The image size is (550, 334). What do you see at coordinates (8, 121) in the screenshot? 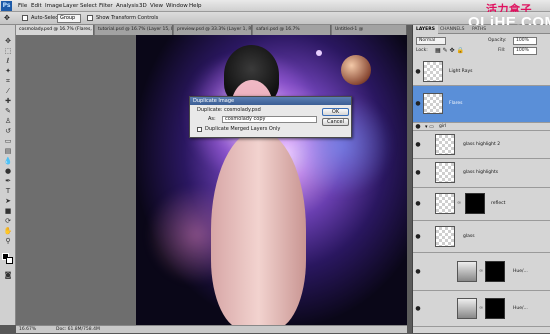
I see `clone-stamp-icon: ♙` at bounding box center [8, 121].